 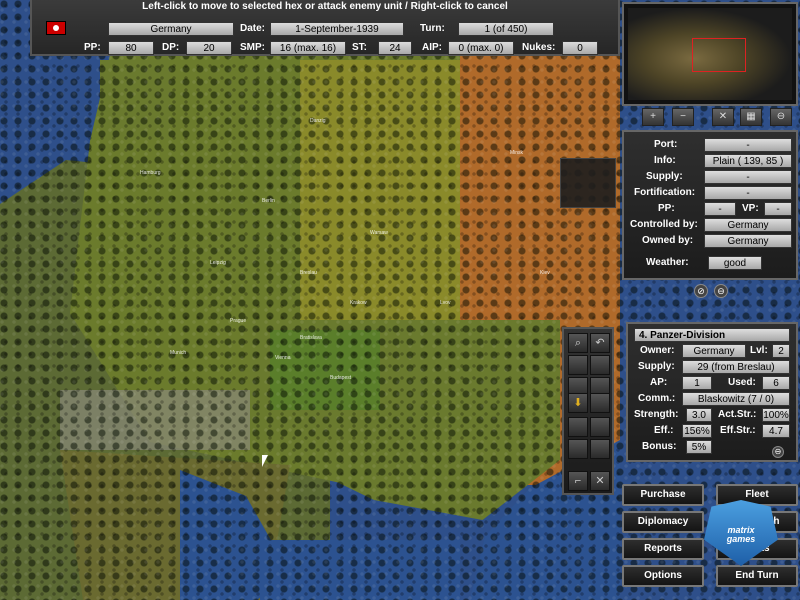 I want to click on close-icon: ✕, so click(x=600, y=481).